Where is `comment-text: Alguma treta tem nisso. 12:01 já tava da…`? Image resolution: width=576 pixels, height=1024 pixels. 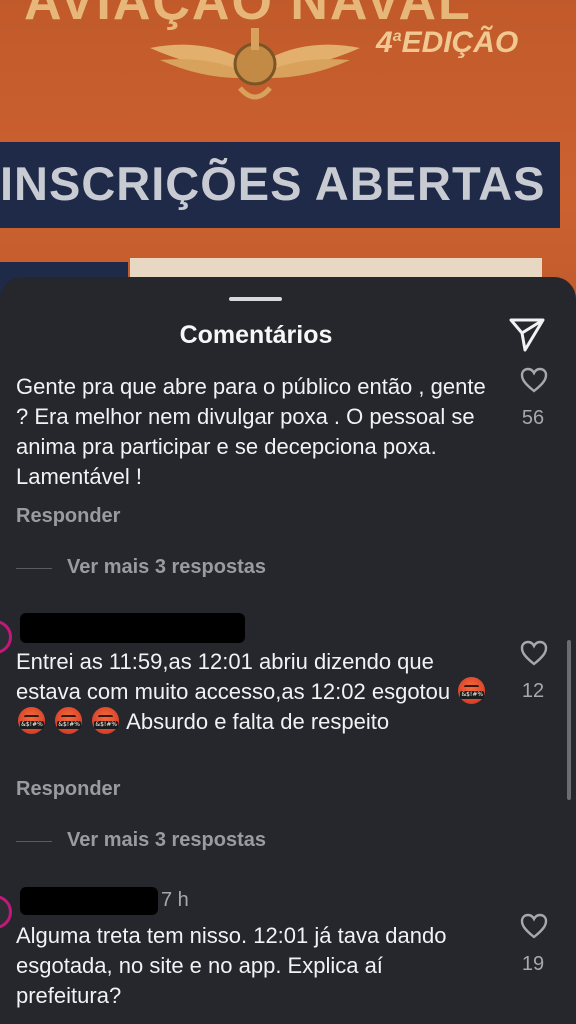 comment-text: Alguma treta tem nisso. 12:01 já tava da… is located at coordinates (231, 965).